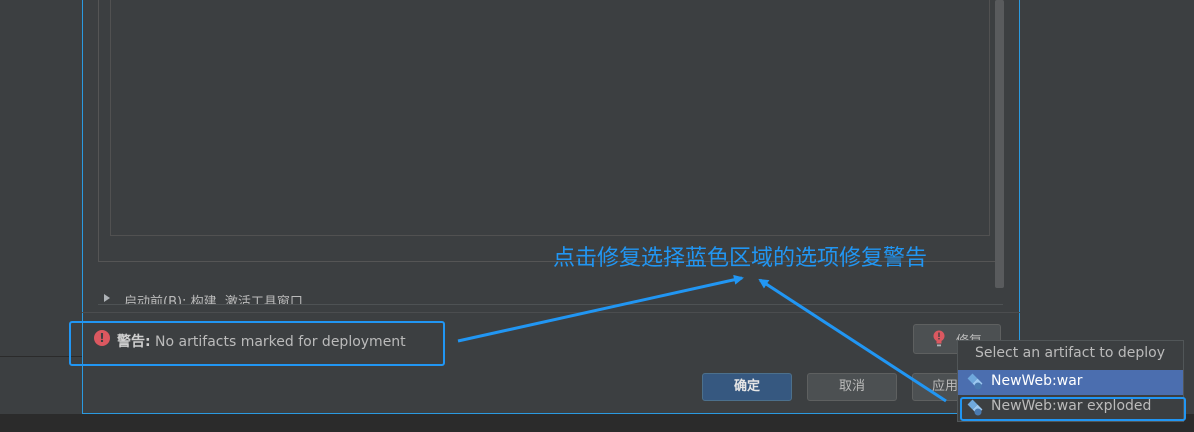 The width and height of the screenshot is (1194, 432). Describe the element at coordinates (549, 297) in the screenshot. I see `before-launch-section: 启动前(B): 构建, 激活工具窗口` at that location.